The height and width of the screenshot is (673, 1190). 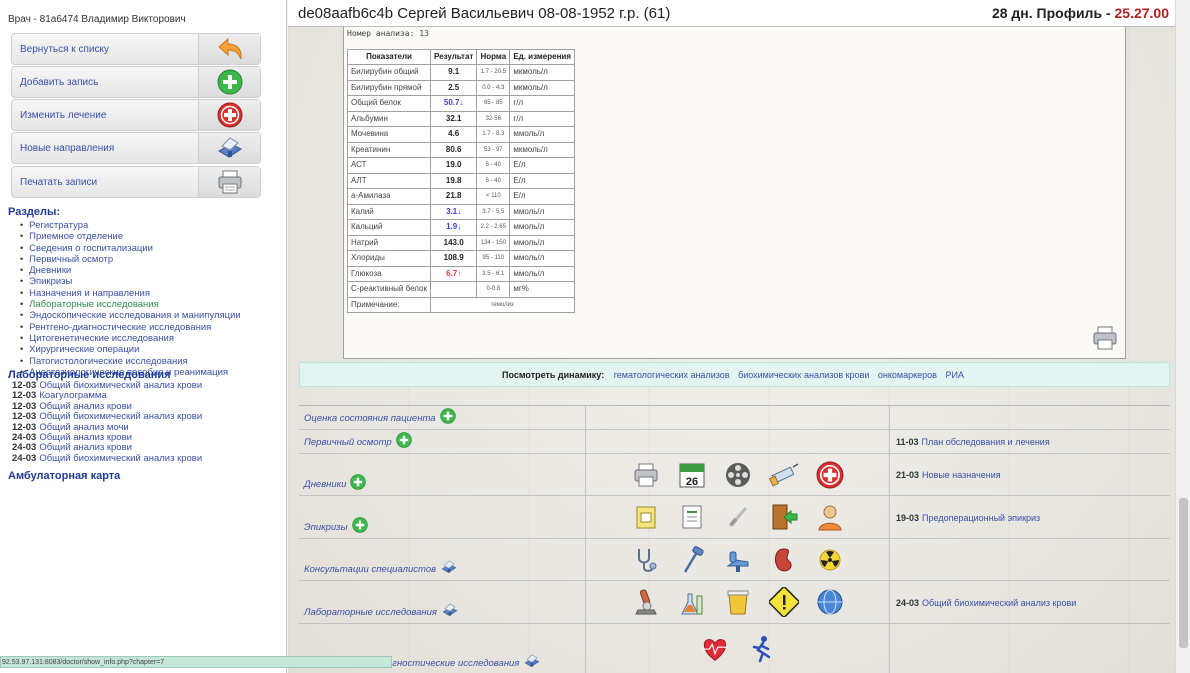 I want to click on warning-sign-button, so click(x=783, y=602).